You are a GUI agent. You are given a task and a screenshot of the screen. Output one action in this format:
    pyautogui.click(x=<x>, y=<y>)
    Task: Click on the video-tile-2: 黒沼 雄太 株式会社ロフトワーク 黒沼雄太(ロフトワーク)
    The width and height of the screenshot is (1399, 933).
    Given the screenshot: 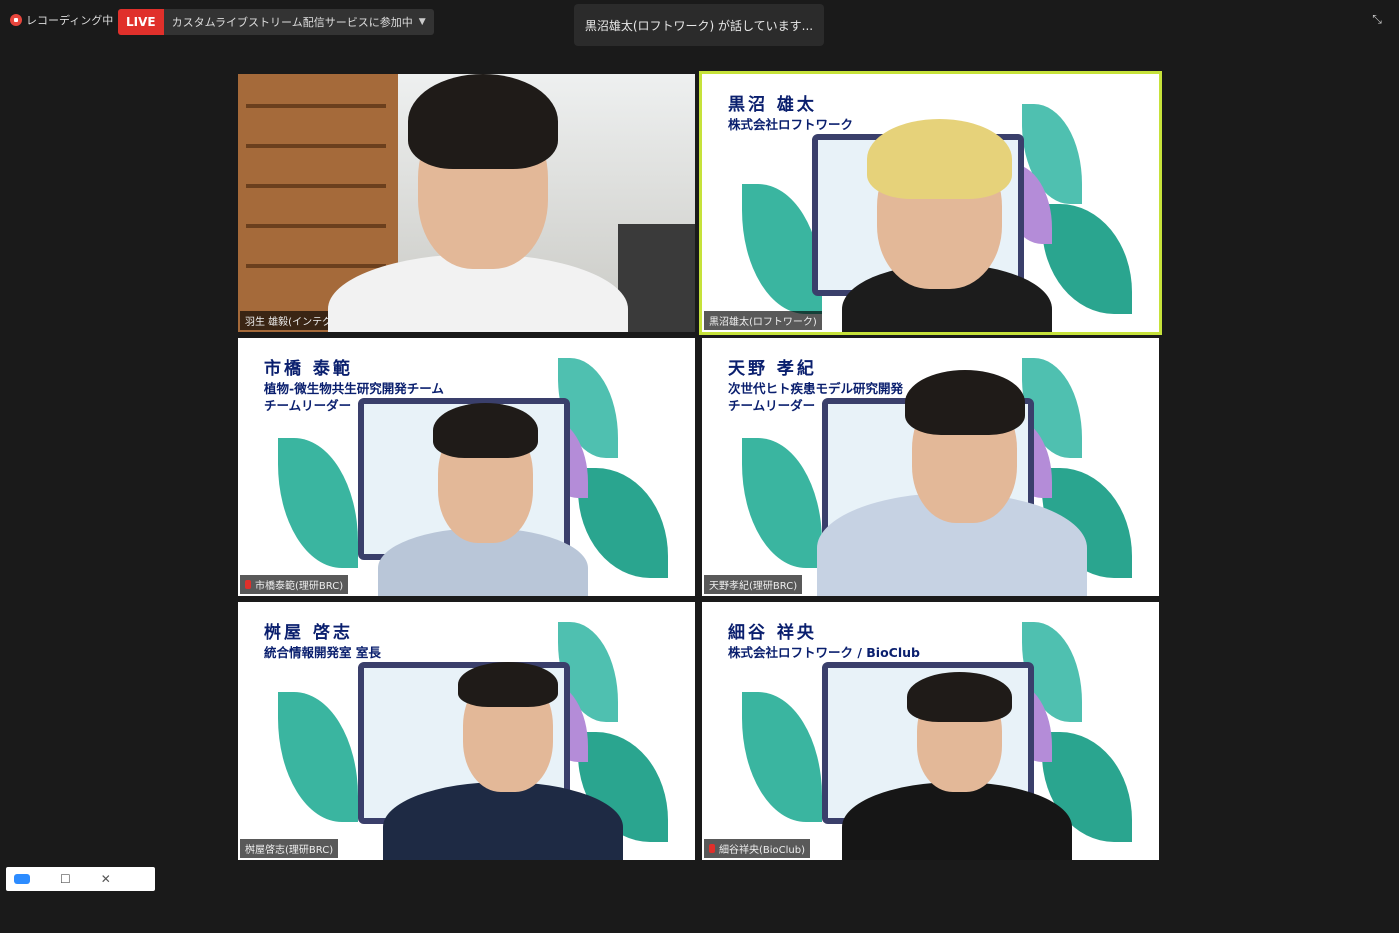 What is the action you would take?
    pyautogui.click(x=930, y=203)
    